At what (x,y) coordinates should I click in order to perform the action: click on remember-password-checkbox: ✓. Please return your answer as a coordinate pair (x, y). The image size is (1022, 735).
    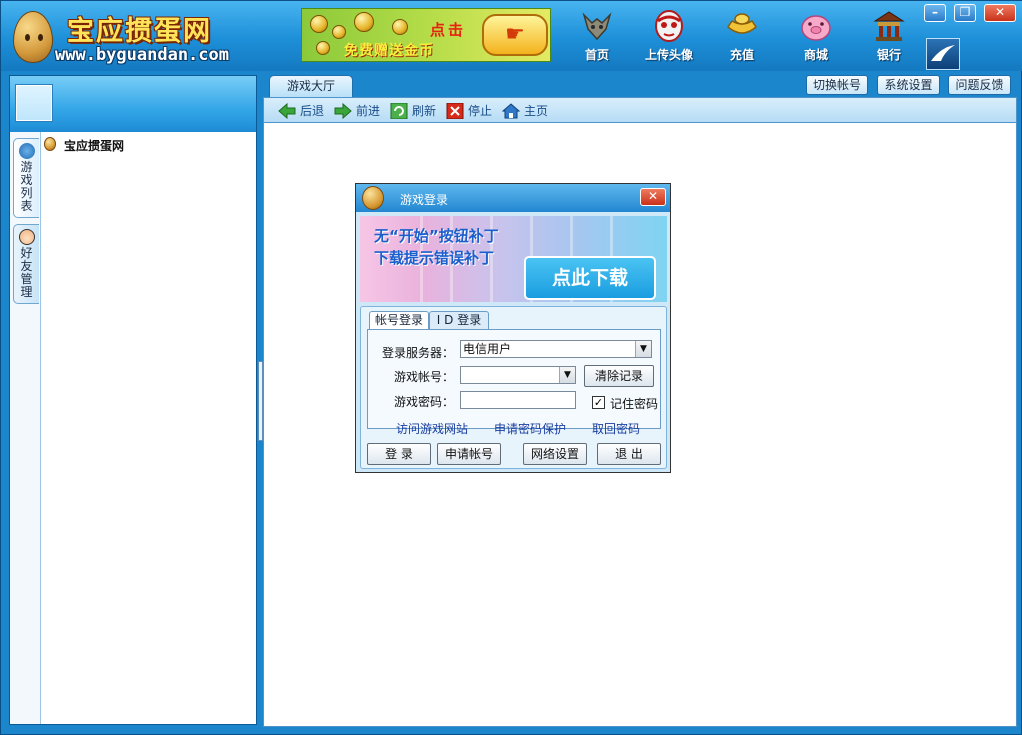
    Looking at the image, I should click on (598, 402).